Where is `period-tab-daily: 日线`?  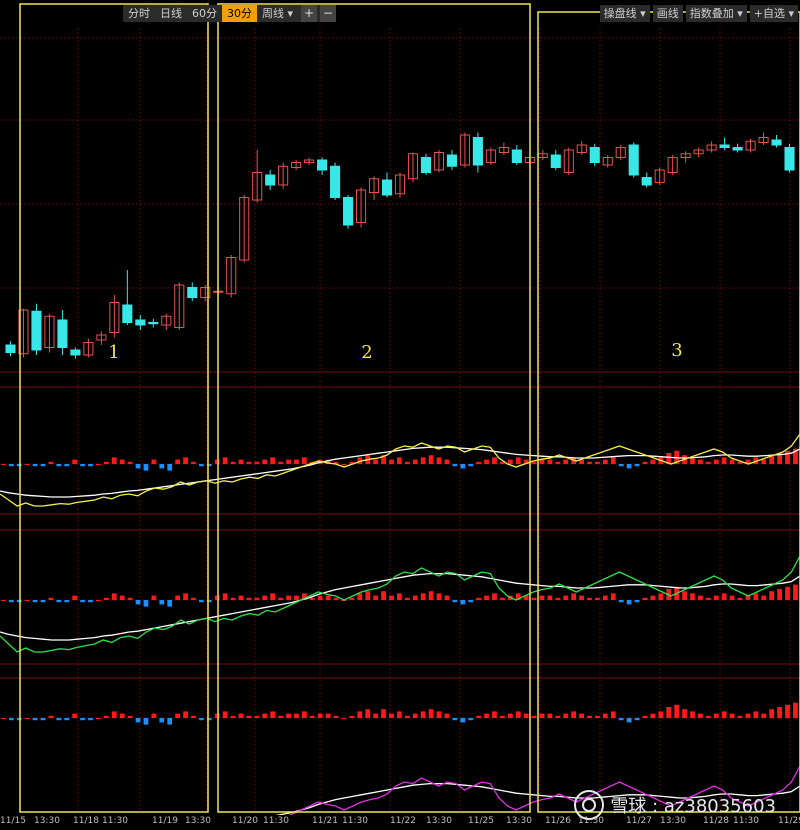
period-tab-daily: 日线 is located at coordinates (171, 13).